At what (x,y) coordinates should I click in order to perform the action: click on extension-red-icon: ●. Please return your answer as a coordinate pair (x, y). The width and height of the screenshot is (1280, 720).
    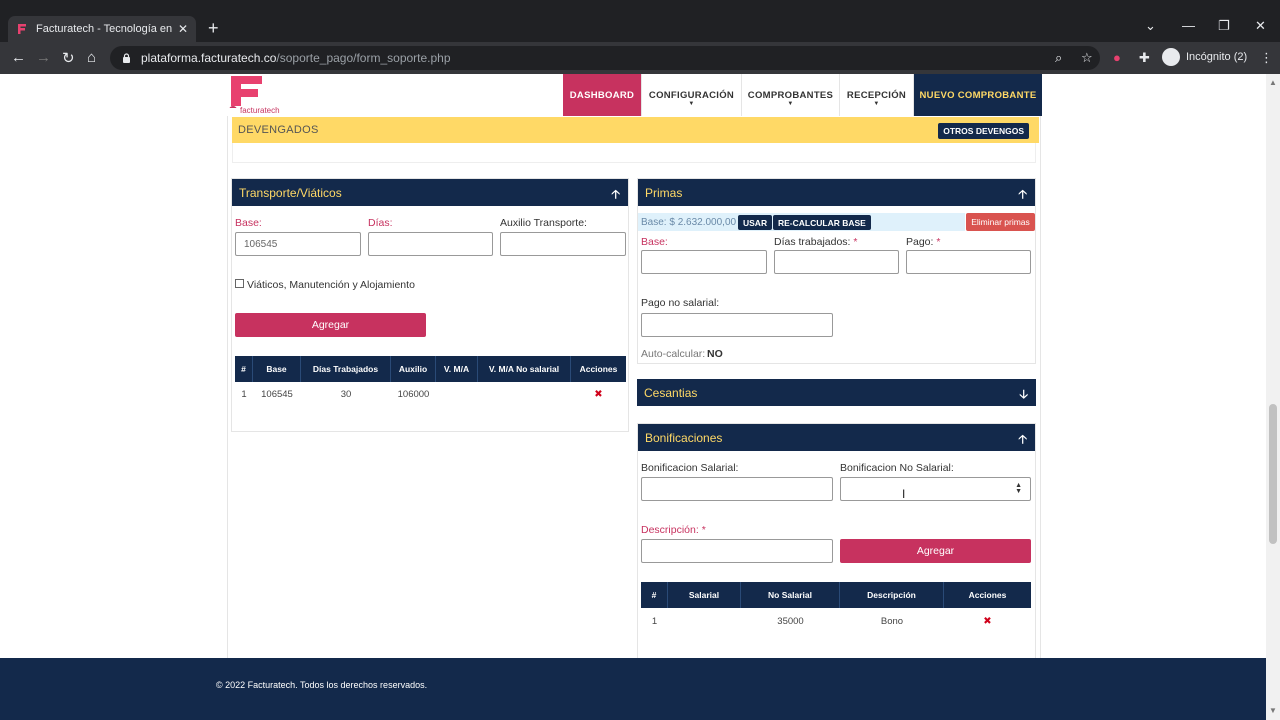
    Looking at the image, I should click on (1117, 57).